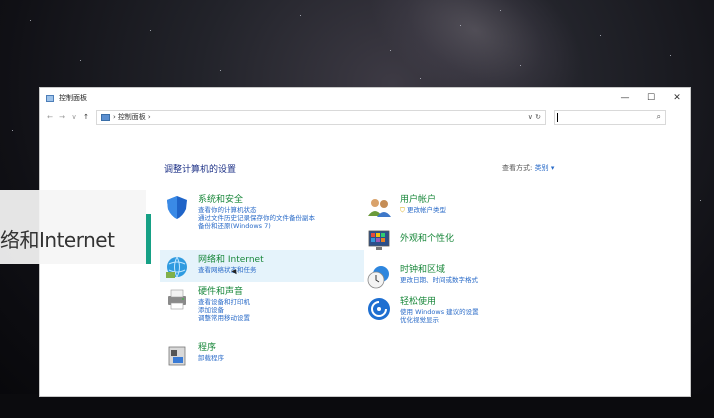  Describe the element at coordinates (148, 239) in the screenshot. I see `caption-accent-bar` at that location.